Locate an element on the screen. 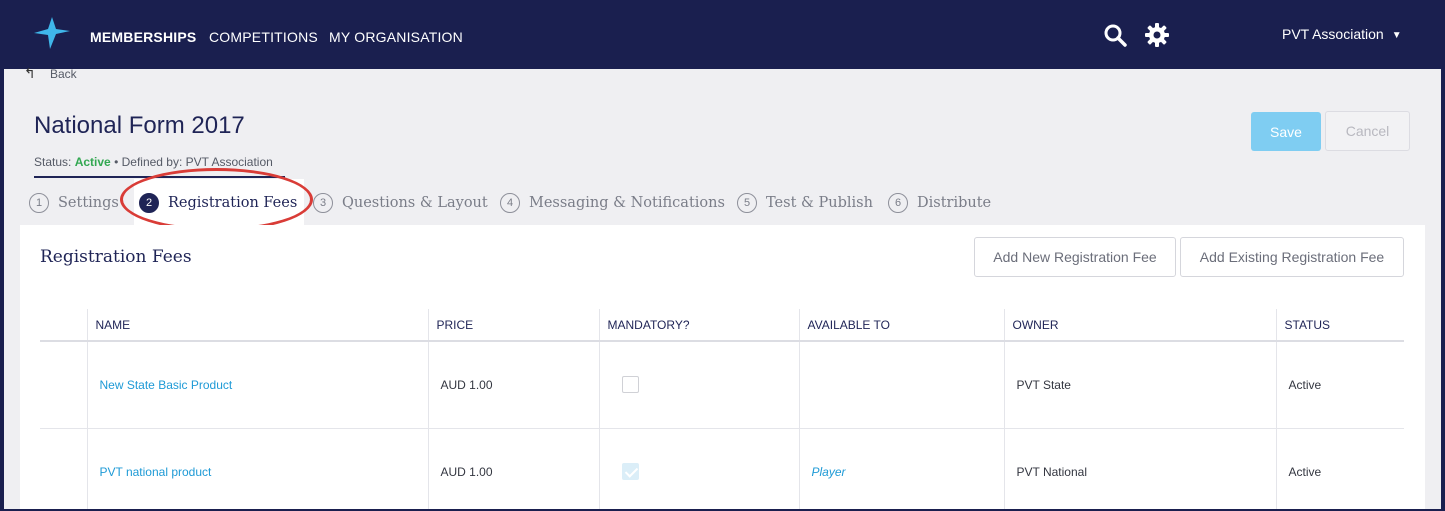  column-header-price: PRICE is located at coordinates (513, 325).